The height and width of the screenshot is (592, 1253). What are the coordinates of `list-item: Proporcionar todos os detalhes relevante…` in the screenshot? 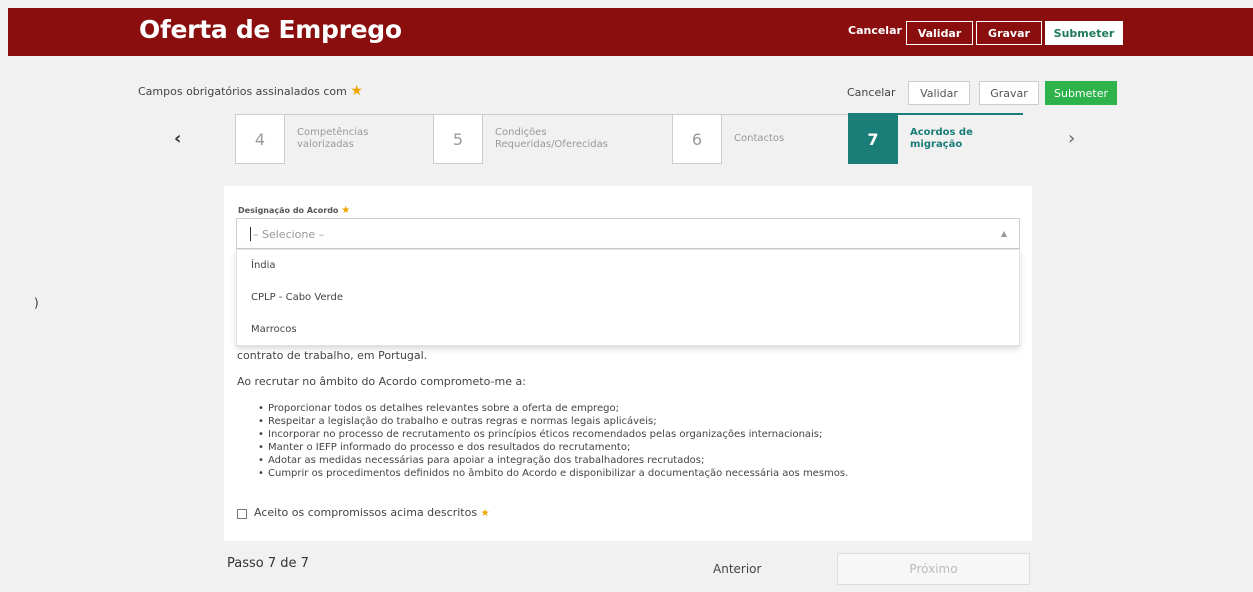 It's located at (553, 408).